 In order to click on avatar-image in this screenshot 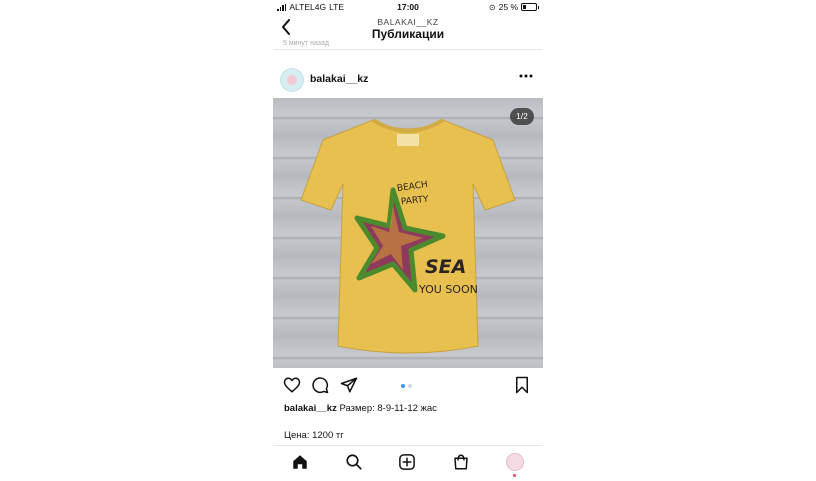, I will do `click(292, 80)`.